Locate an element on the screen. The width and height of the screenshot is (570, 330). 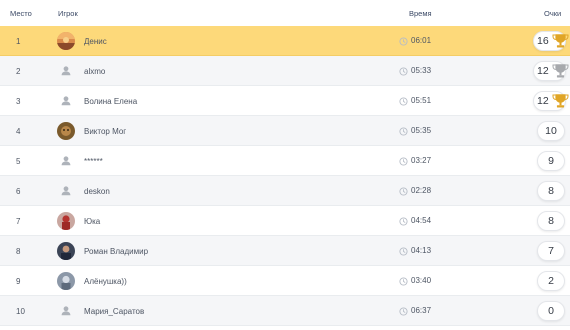
row-time: 04:54 is located at coordinates (415, 221).